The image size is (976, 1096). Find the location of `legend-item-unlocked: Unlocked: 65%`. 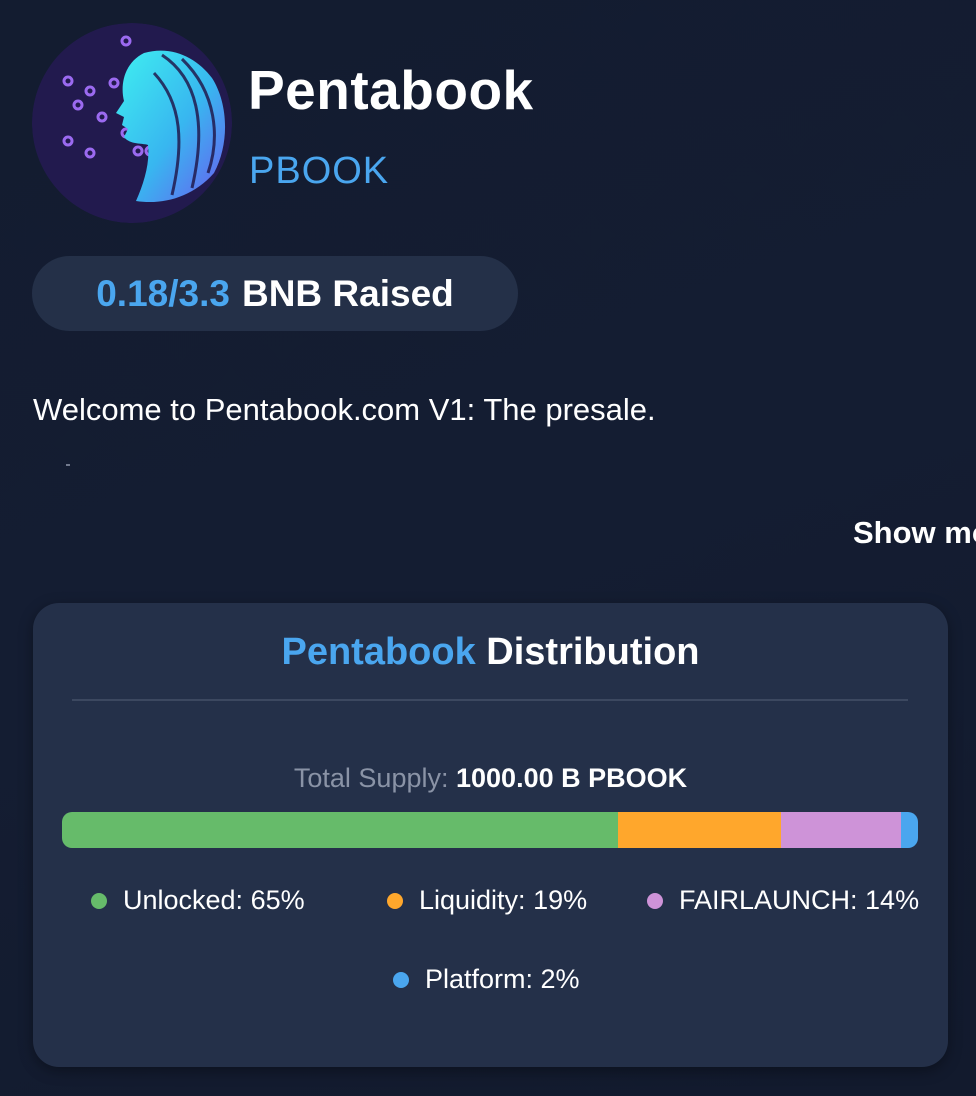

legend-item-unlocked: Unlocked: 65% is located at coordinates (198, 900).